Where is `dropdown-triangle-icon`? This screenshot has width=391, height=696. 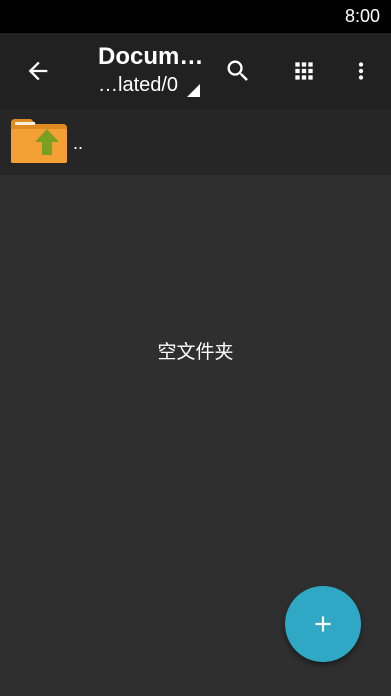
dropdown-triangle-icon is located at coordinates (193, 90).